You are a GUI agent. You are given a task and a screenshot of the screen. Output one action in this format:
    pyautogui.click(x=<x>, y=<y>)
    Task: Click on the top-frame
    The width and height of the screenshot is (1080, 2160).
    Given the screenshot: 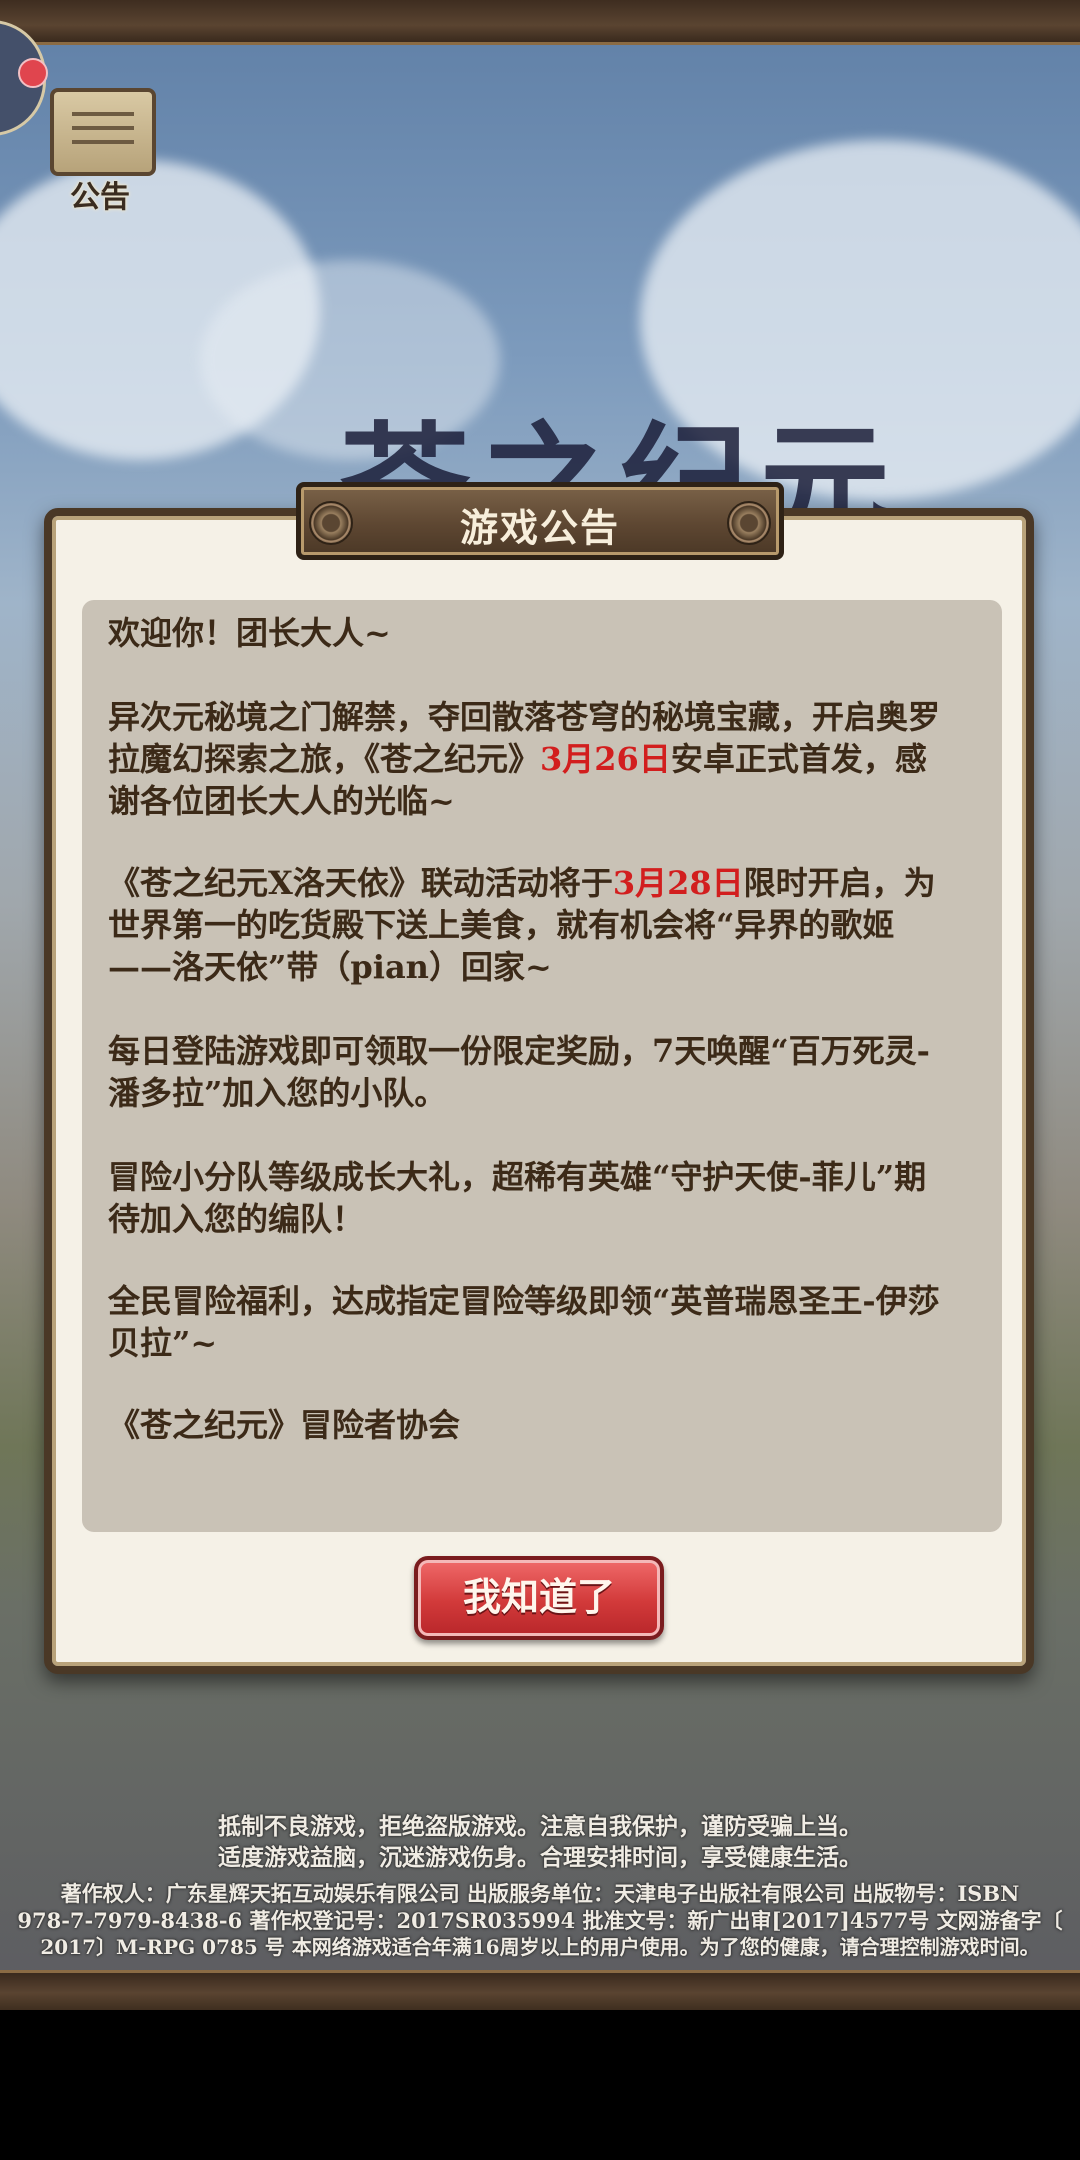 What is the action you would take?
    pyautogui.click(x=540, y=22)
    